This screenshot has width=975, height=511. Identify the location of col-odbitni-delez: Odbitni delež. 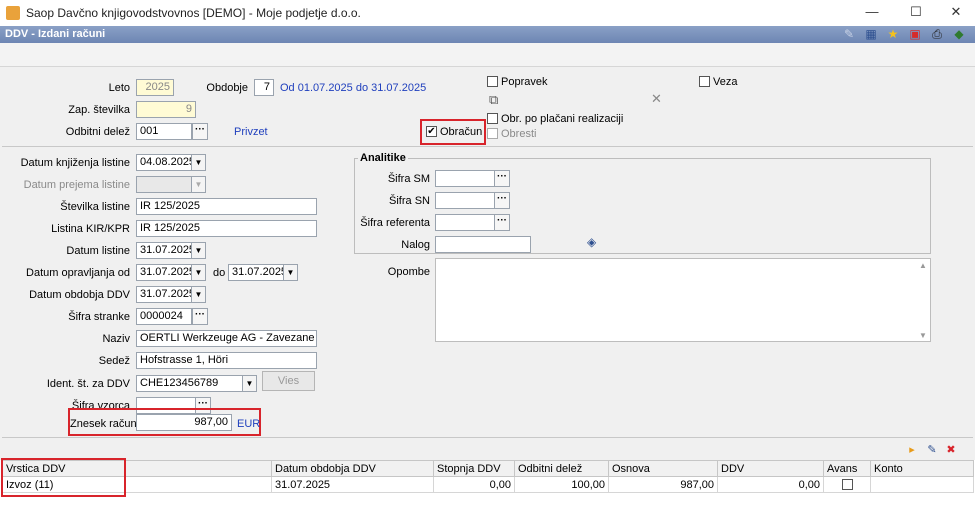
(561, 468).